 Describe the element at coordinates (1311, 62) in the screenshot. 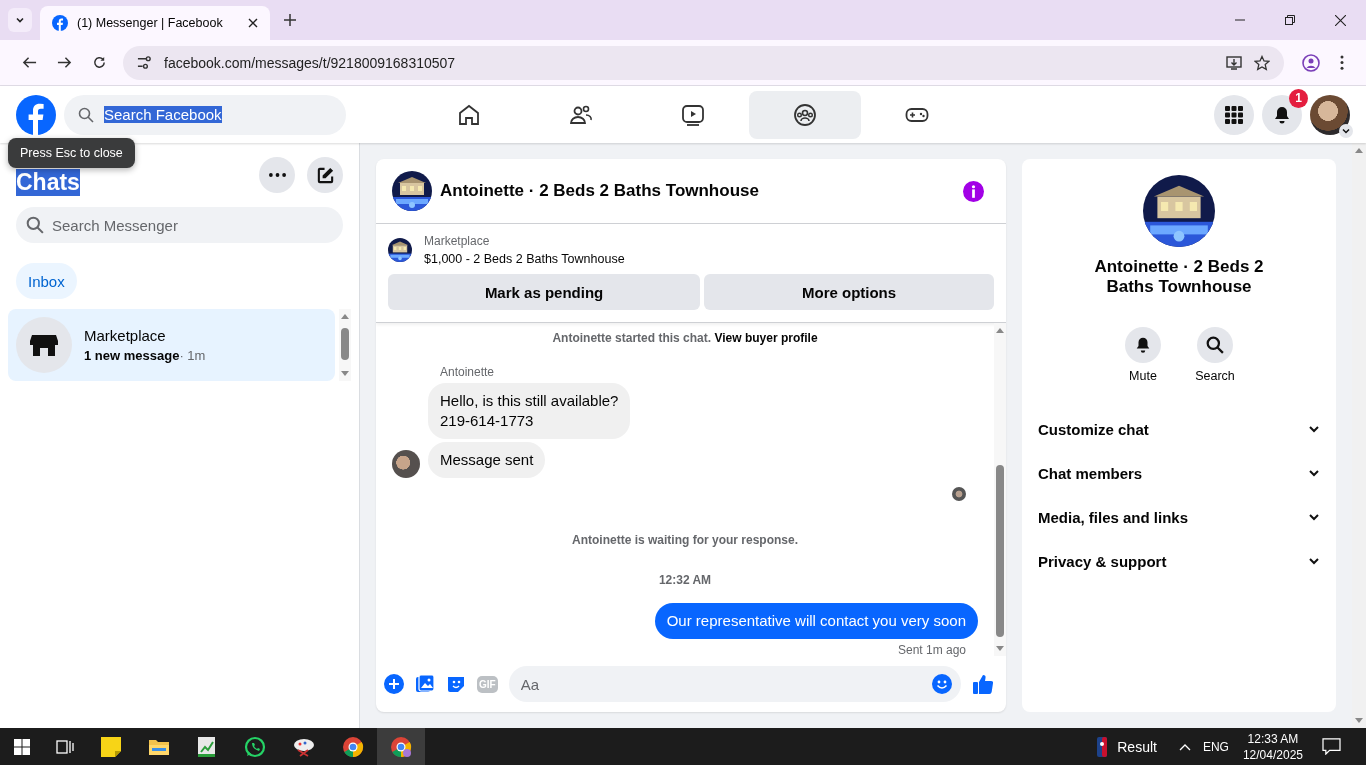

I see `profile-icon` at that location.